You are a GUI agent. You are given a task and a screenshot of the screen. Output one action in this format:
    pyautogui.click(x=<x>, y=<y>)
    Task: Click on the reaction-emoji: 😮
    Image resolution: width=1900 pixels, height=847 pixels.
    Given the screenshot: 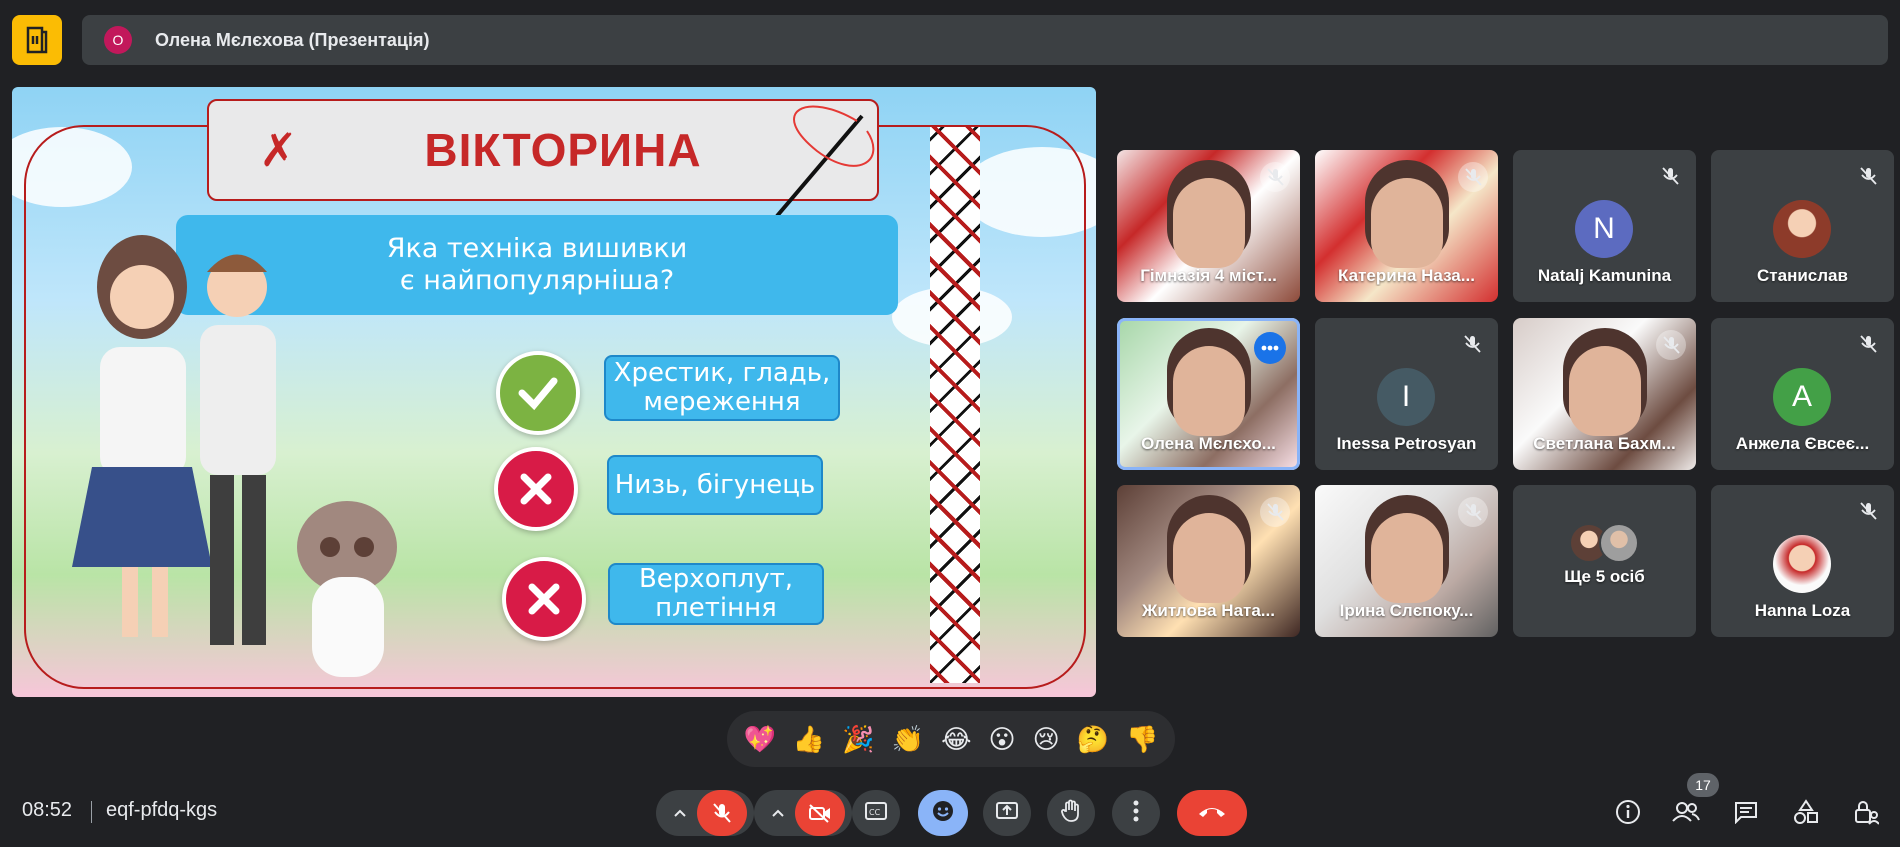 What is the action you would take?
    pyautogui.click(x=1001, y=739)
    